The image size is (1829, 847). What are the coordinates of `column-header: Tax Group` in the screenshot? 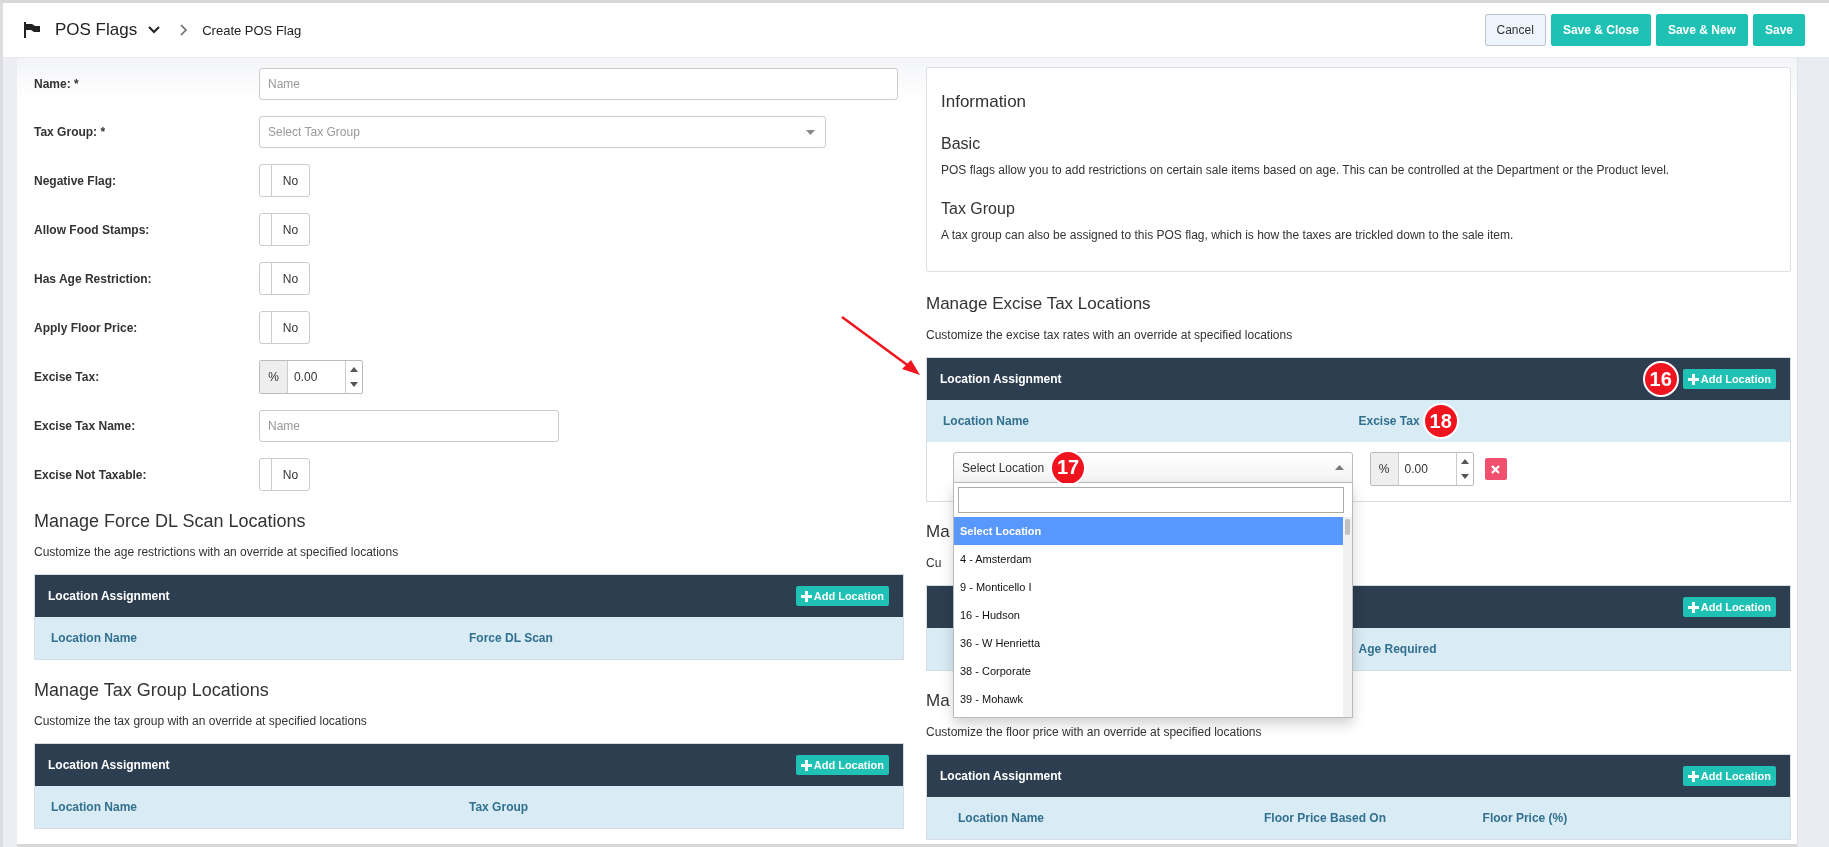 It's located at (499, 807).